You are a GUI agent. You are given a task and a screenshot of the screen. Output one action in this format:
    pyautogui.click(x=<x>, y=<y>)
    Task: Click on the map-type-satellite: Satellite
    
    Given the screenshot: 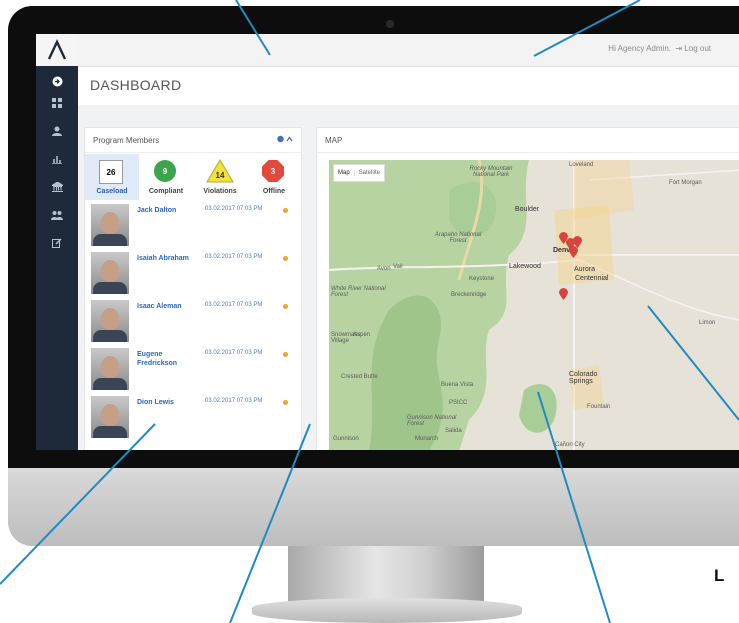 What is the action you would take?
    pyautogui.click(x=368, y=173)
    